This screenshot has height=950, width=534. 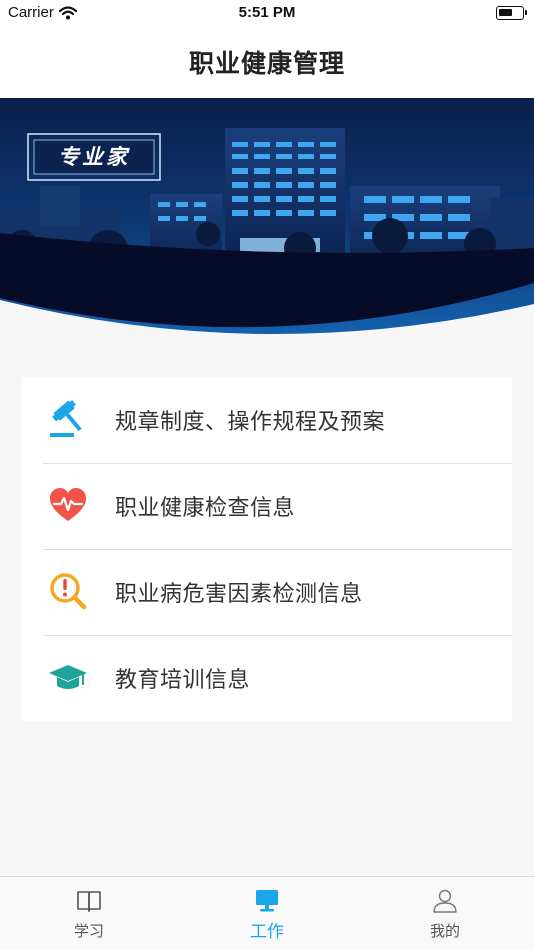 I want to click on book-icon, so click(x=89, y=901).